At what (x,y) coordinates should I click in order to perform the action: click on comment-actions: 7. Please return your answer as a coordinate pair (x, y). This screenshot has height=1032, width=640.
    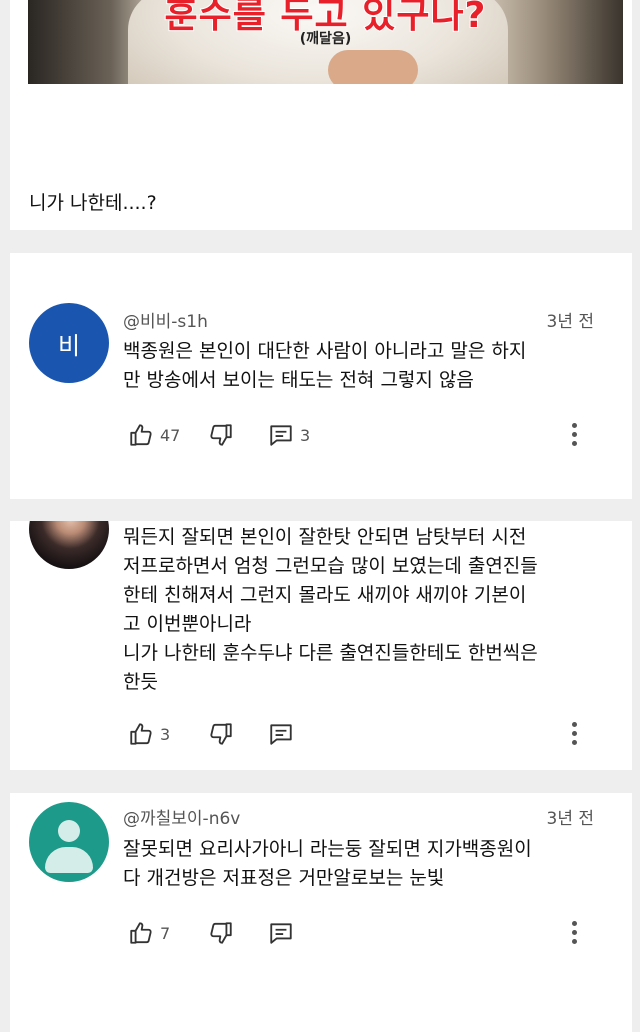
    Looking at the image, I should click on (365, 933).